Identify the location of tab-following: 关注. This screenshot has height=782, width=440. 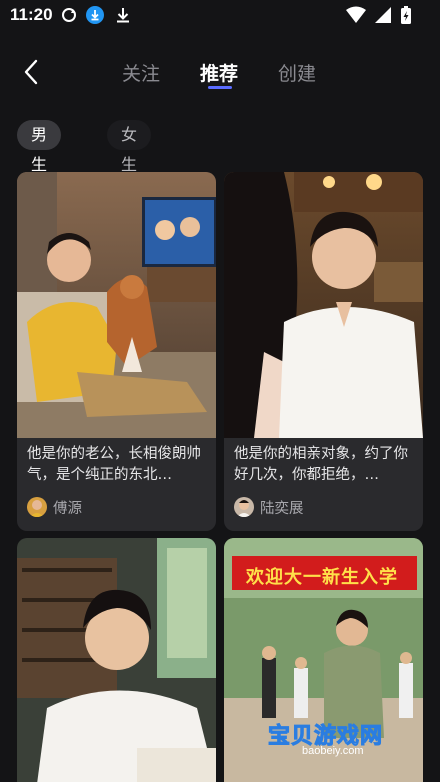
(141, 72).